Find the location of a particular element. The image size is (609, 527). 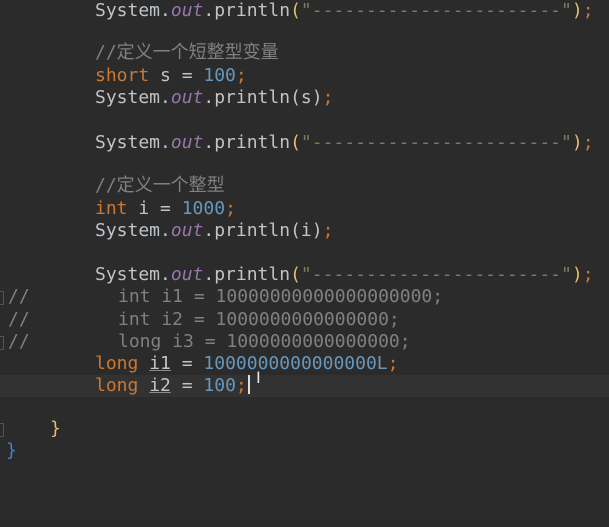

code-line: System.out.println(i); is located at coordinates (304, 231).